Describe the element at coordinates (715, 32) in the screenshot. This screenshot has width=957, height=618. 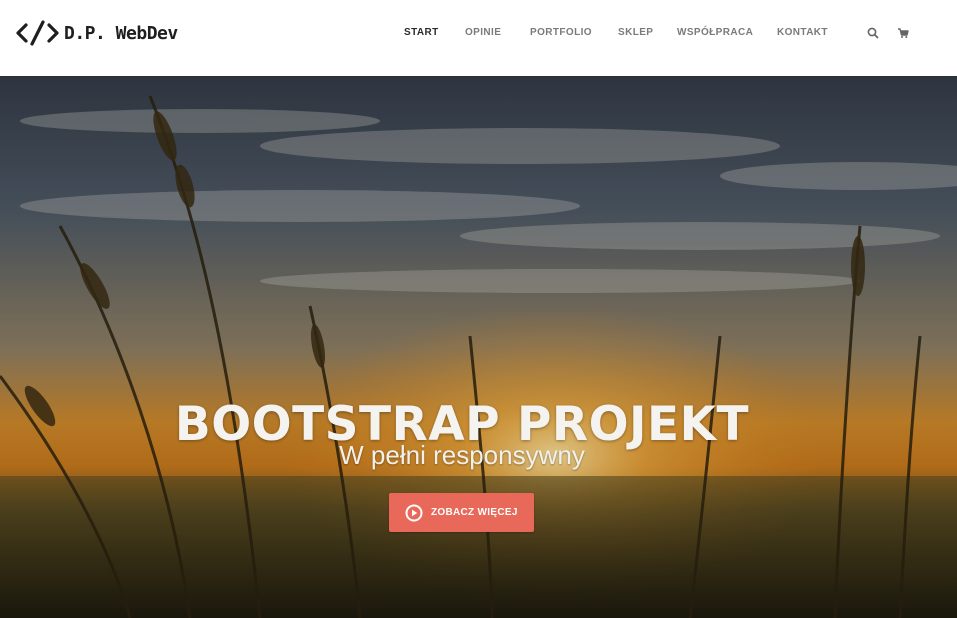
I see `nav-item-wspolpraca: WSPÓŁPRACA` at that location.